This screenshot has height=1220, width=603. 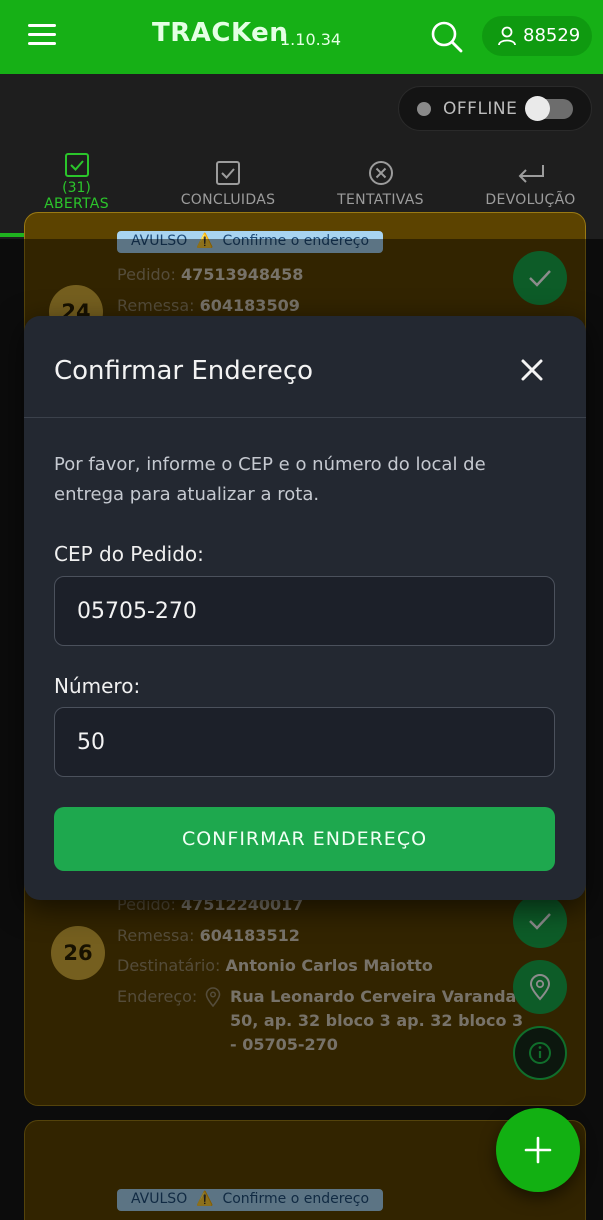 What do you see at coordinates (97, 686) in the screenshot?
I see `numero-label: Número:` at bounding box center [97, 686].